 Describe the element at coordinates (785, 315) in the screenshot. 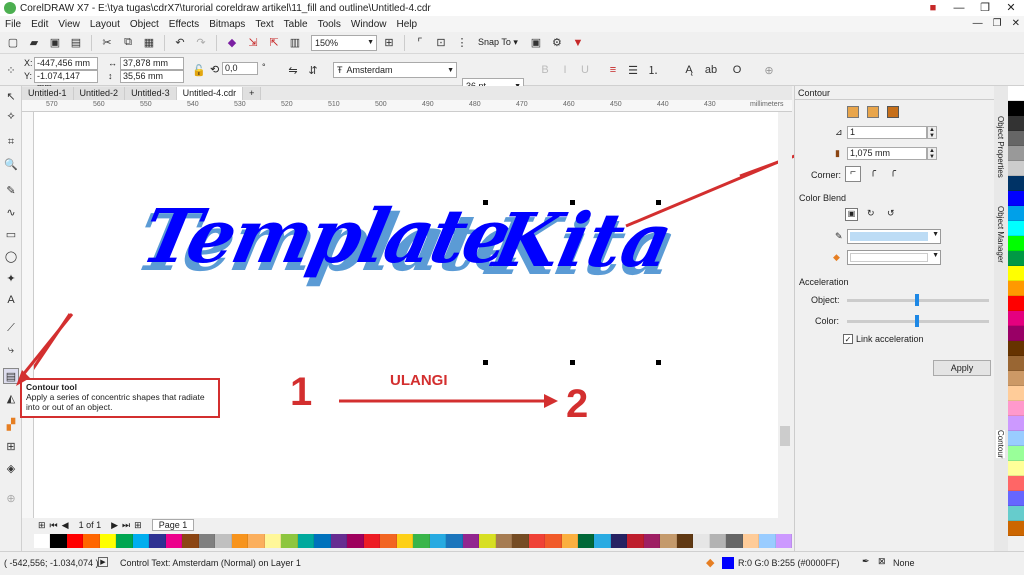

I see `vertical-scrollbar` at that location.